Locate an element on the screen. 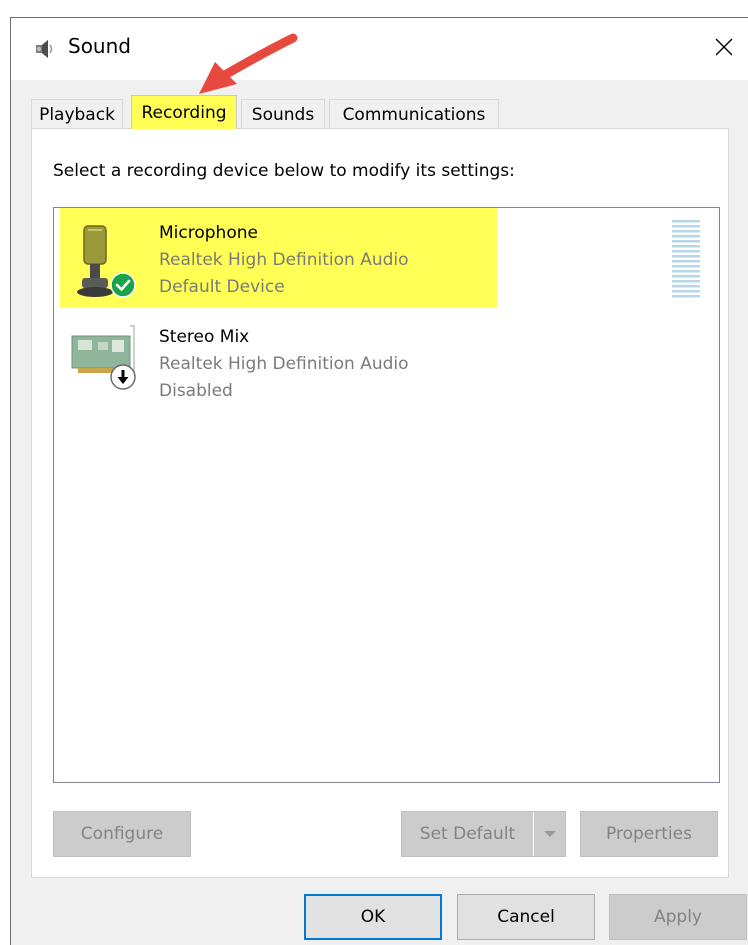 The width and height of the screenshot is (748, 945). set-default-button: Set Default is located at coordinates (483, 834).